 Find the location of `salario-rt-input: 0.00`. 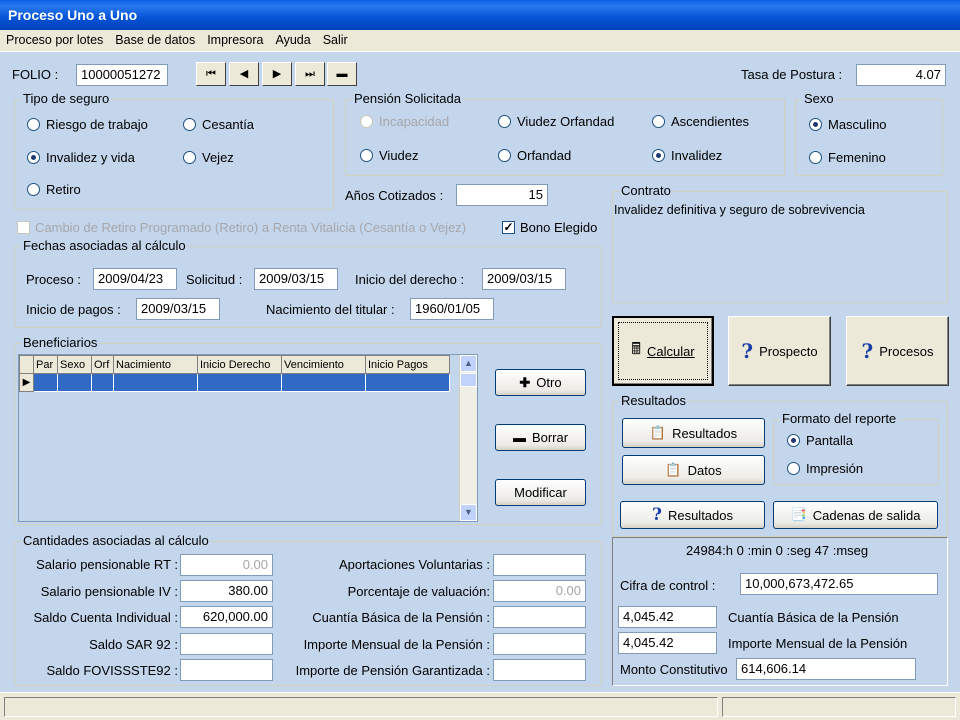

salario-rt-input: 0.00 is located at coordinates (226, 565).